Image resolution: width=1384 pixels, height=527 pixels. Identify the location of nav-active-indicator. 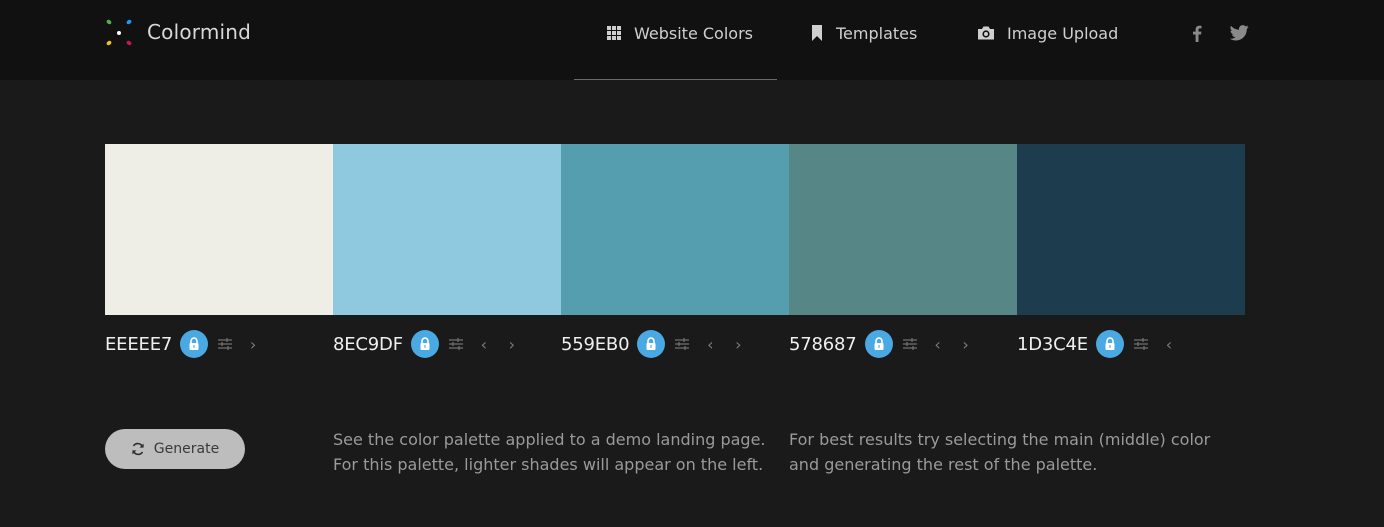
(675, 79).